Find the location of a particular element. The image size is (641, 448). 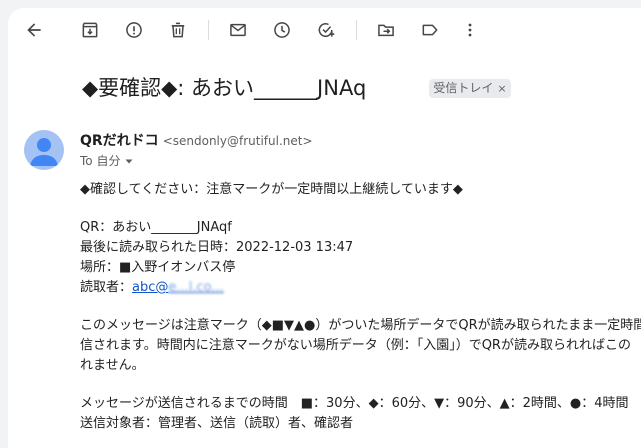

snooze-button is located at coordinates (282, 30).